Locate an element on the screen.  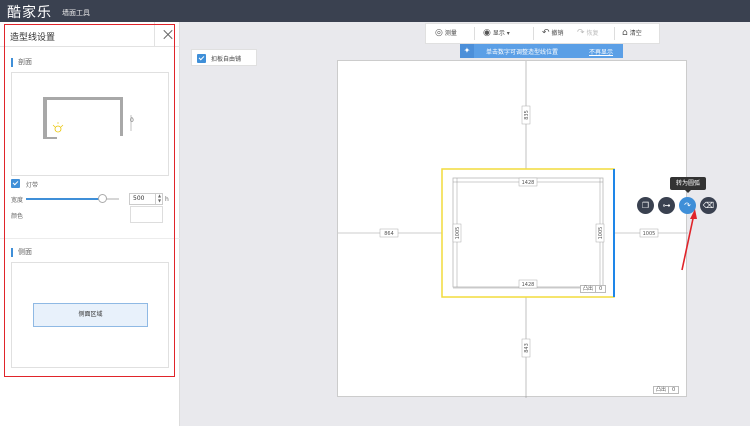
dim-label-bottom: 843 is located at coordinates (527, 348).